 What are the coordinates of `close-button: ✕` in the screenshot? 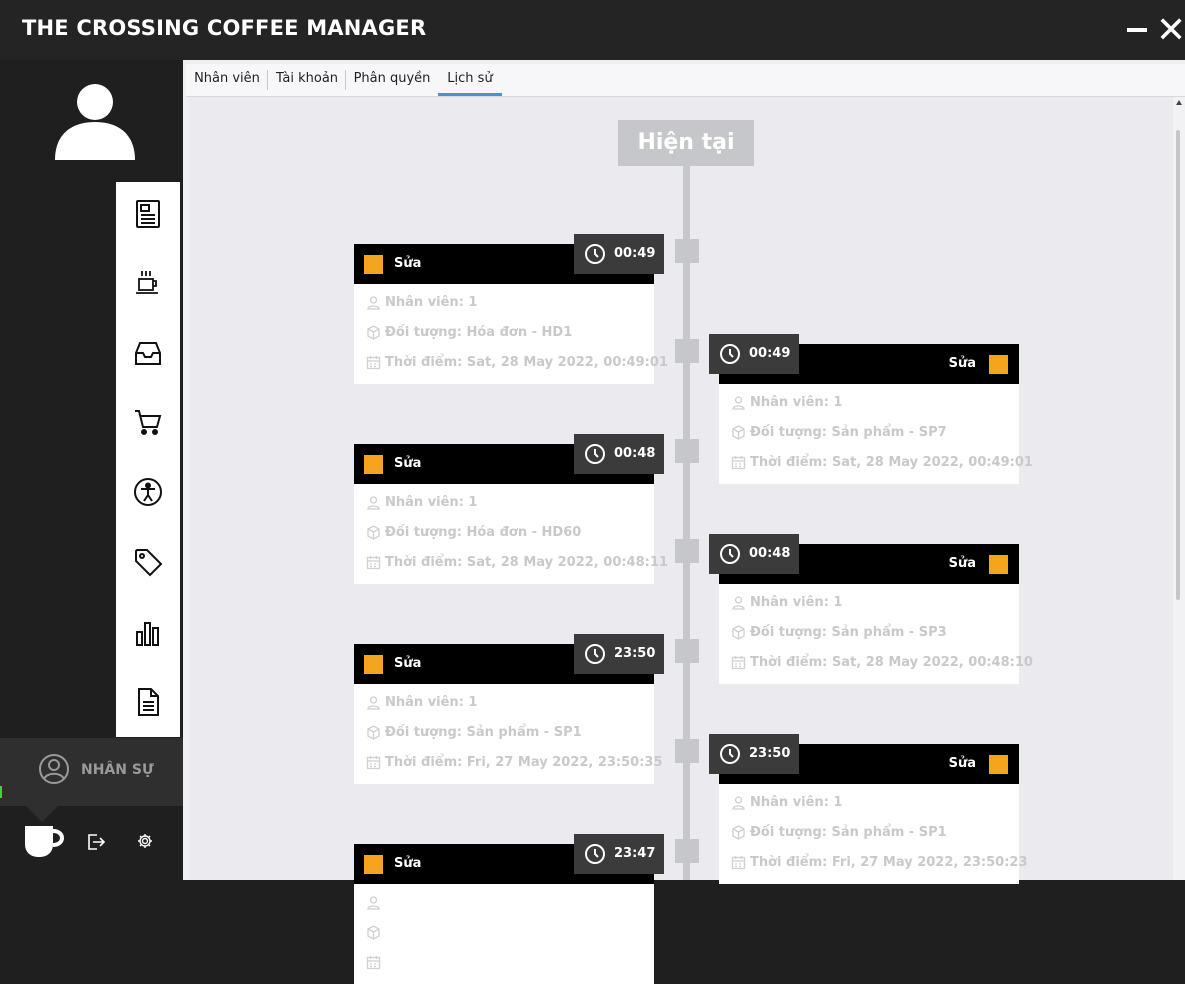 It's located at (1170, 31).